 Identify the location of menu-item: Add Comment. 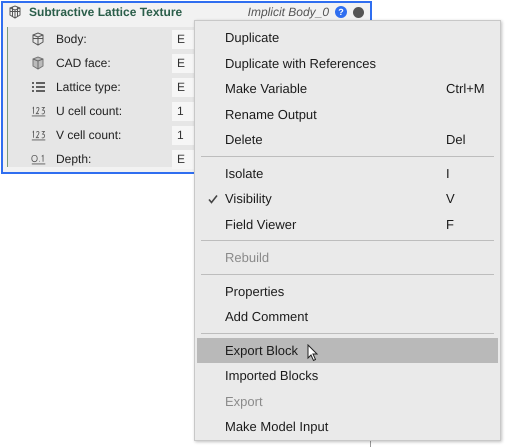
(347, 317).